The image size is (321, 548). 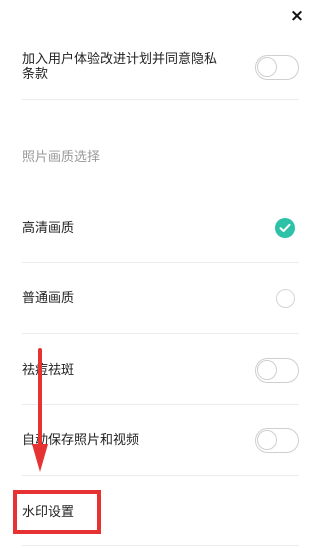 I want to click on annotation-arrow, so click(x=40, y=410).